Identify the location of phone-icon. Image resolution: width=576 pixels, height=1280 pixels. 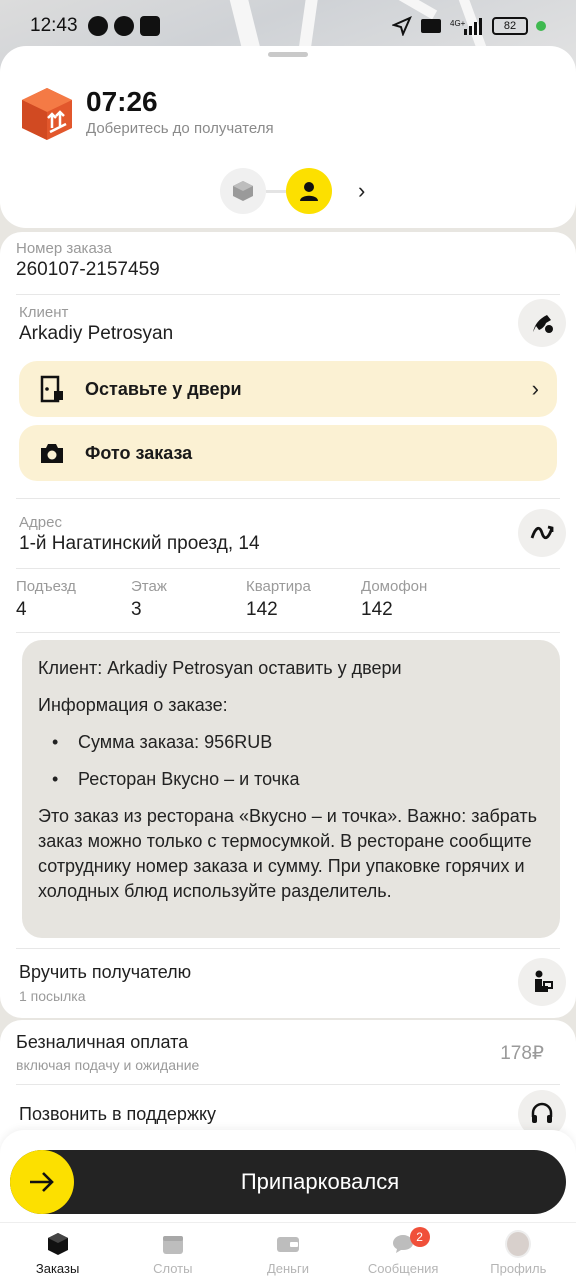
(543, 324).